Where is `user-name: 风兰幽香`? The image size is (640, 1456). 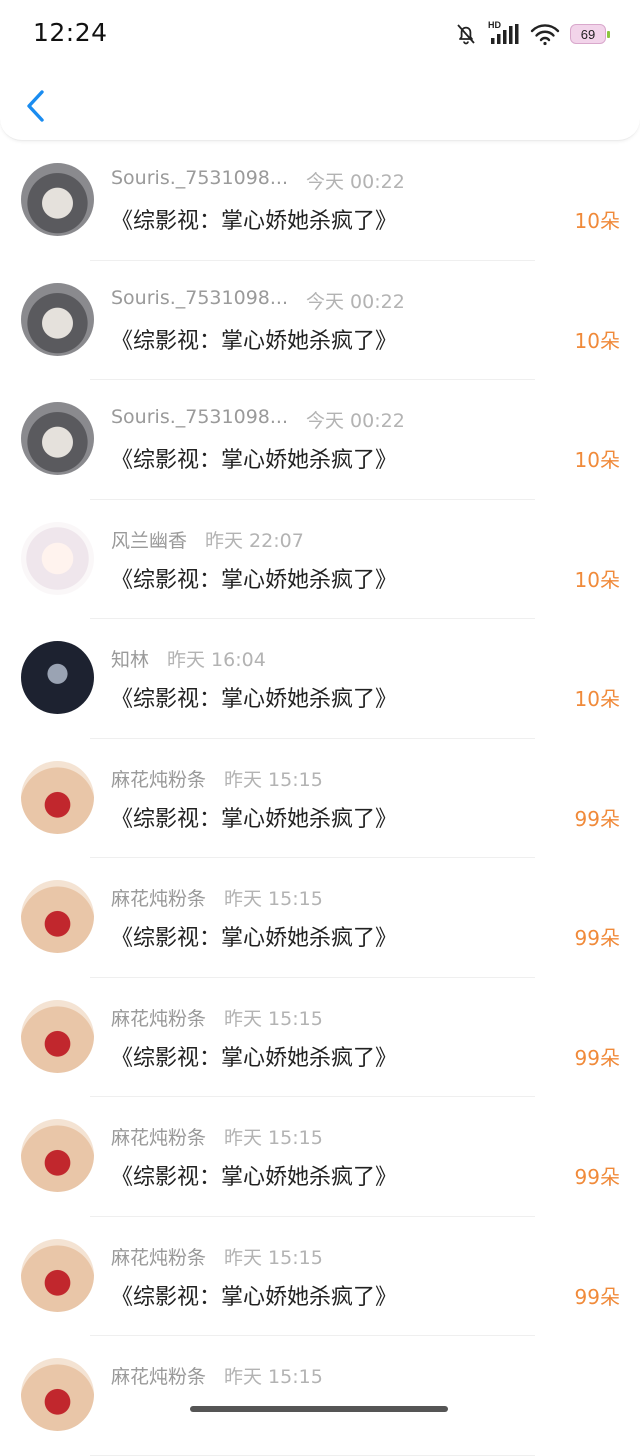
user-name: 风兰幽香 is located at coordinates (149, 539).